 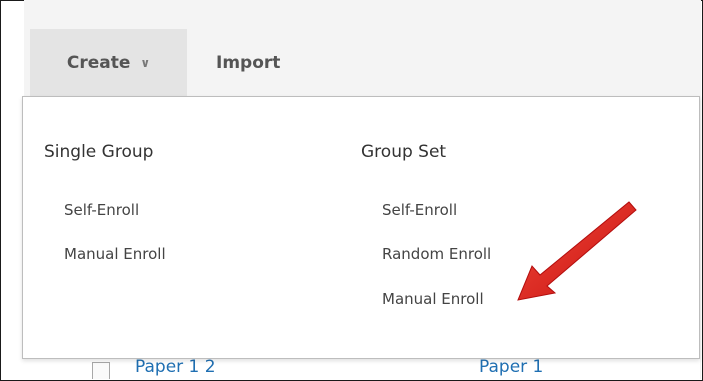 I want to click on single-group-manual-enroll: Manual Enroll, so click(x=115, y=254).